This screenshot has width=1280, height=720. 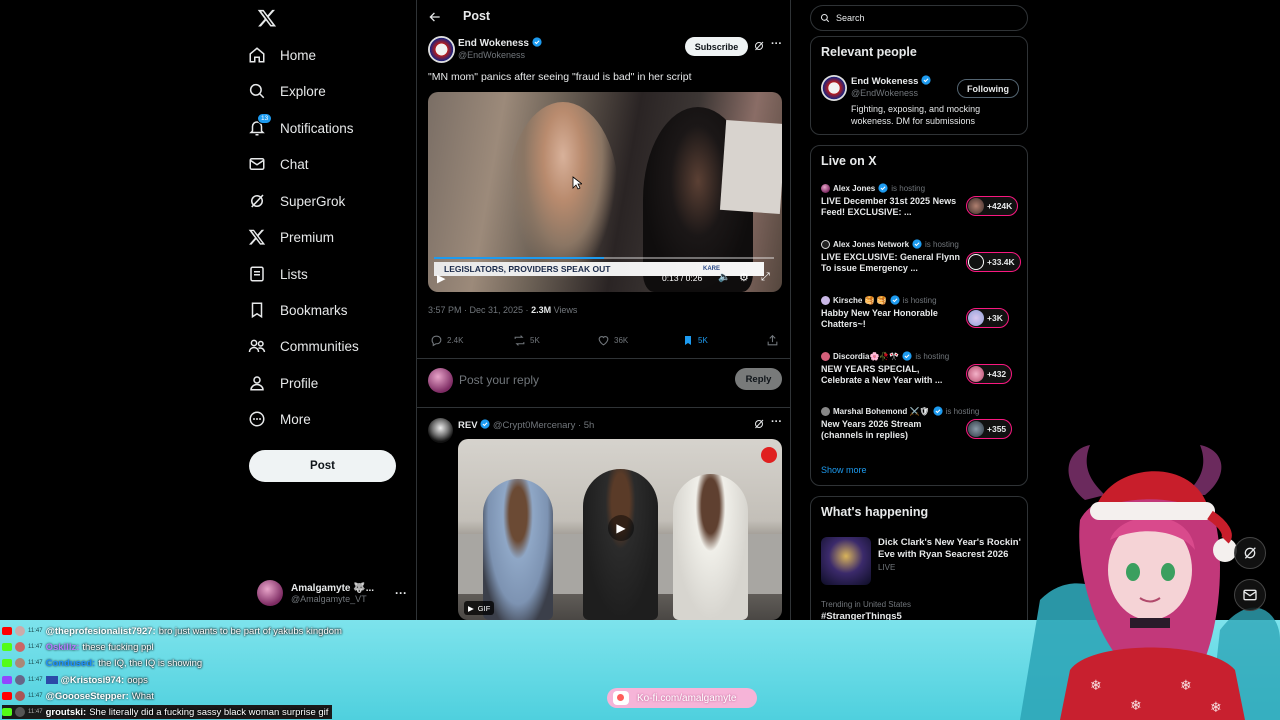 I want to click on gif-badge: ▶ GIF, so click(x=479, y=608).